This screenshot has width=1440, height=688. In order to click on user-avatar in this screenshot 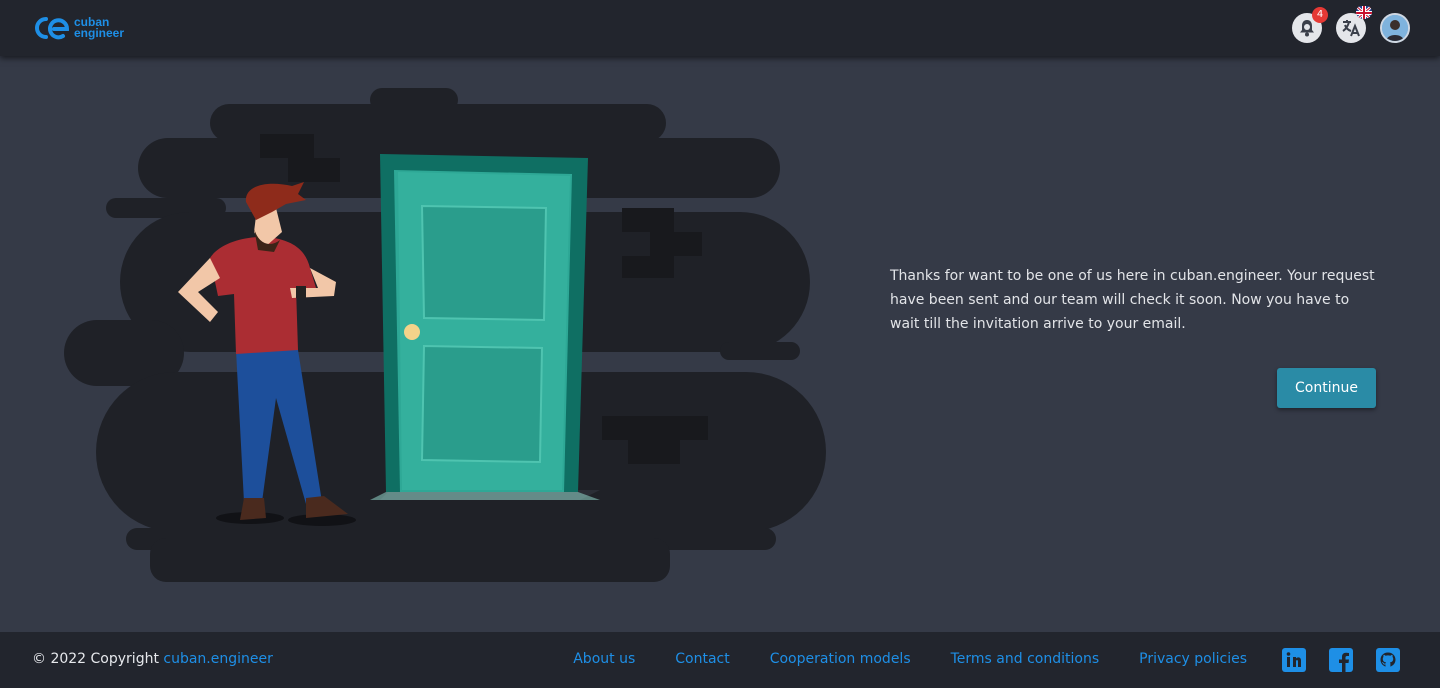, I will do `click(1395, 28)`.